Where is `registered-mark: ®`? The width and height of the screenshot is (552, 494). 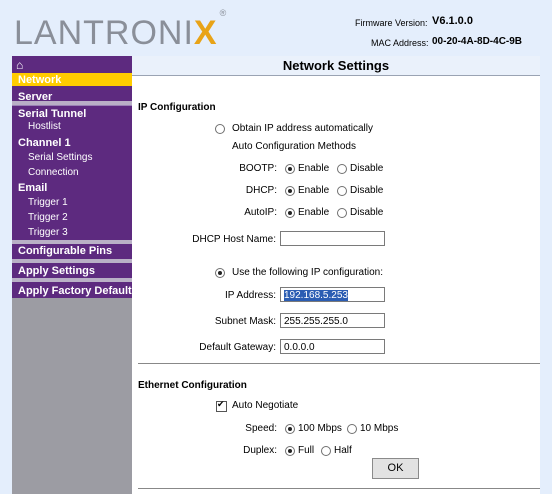 registered-mark: ® is located at coordinates (223, 12).